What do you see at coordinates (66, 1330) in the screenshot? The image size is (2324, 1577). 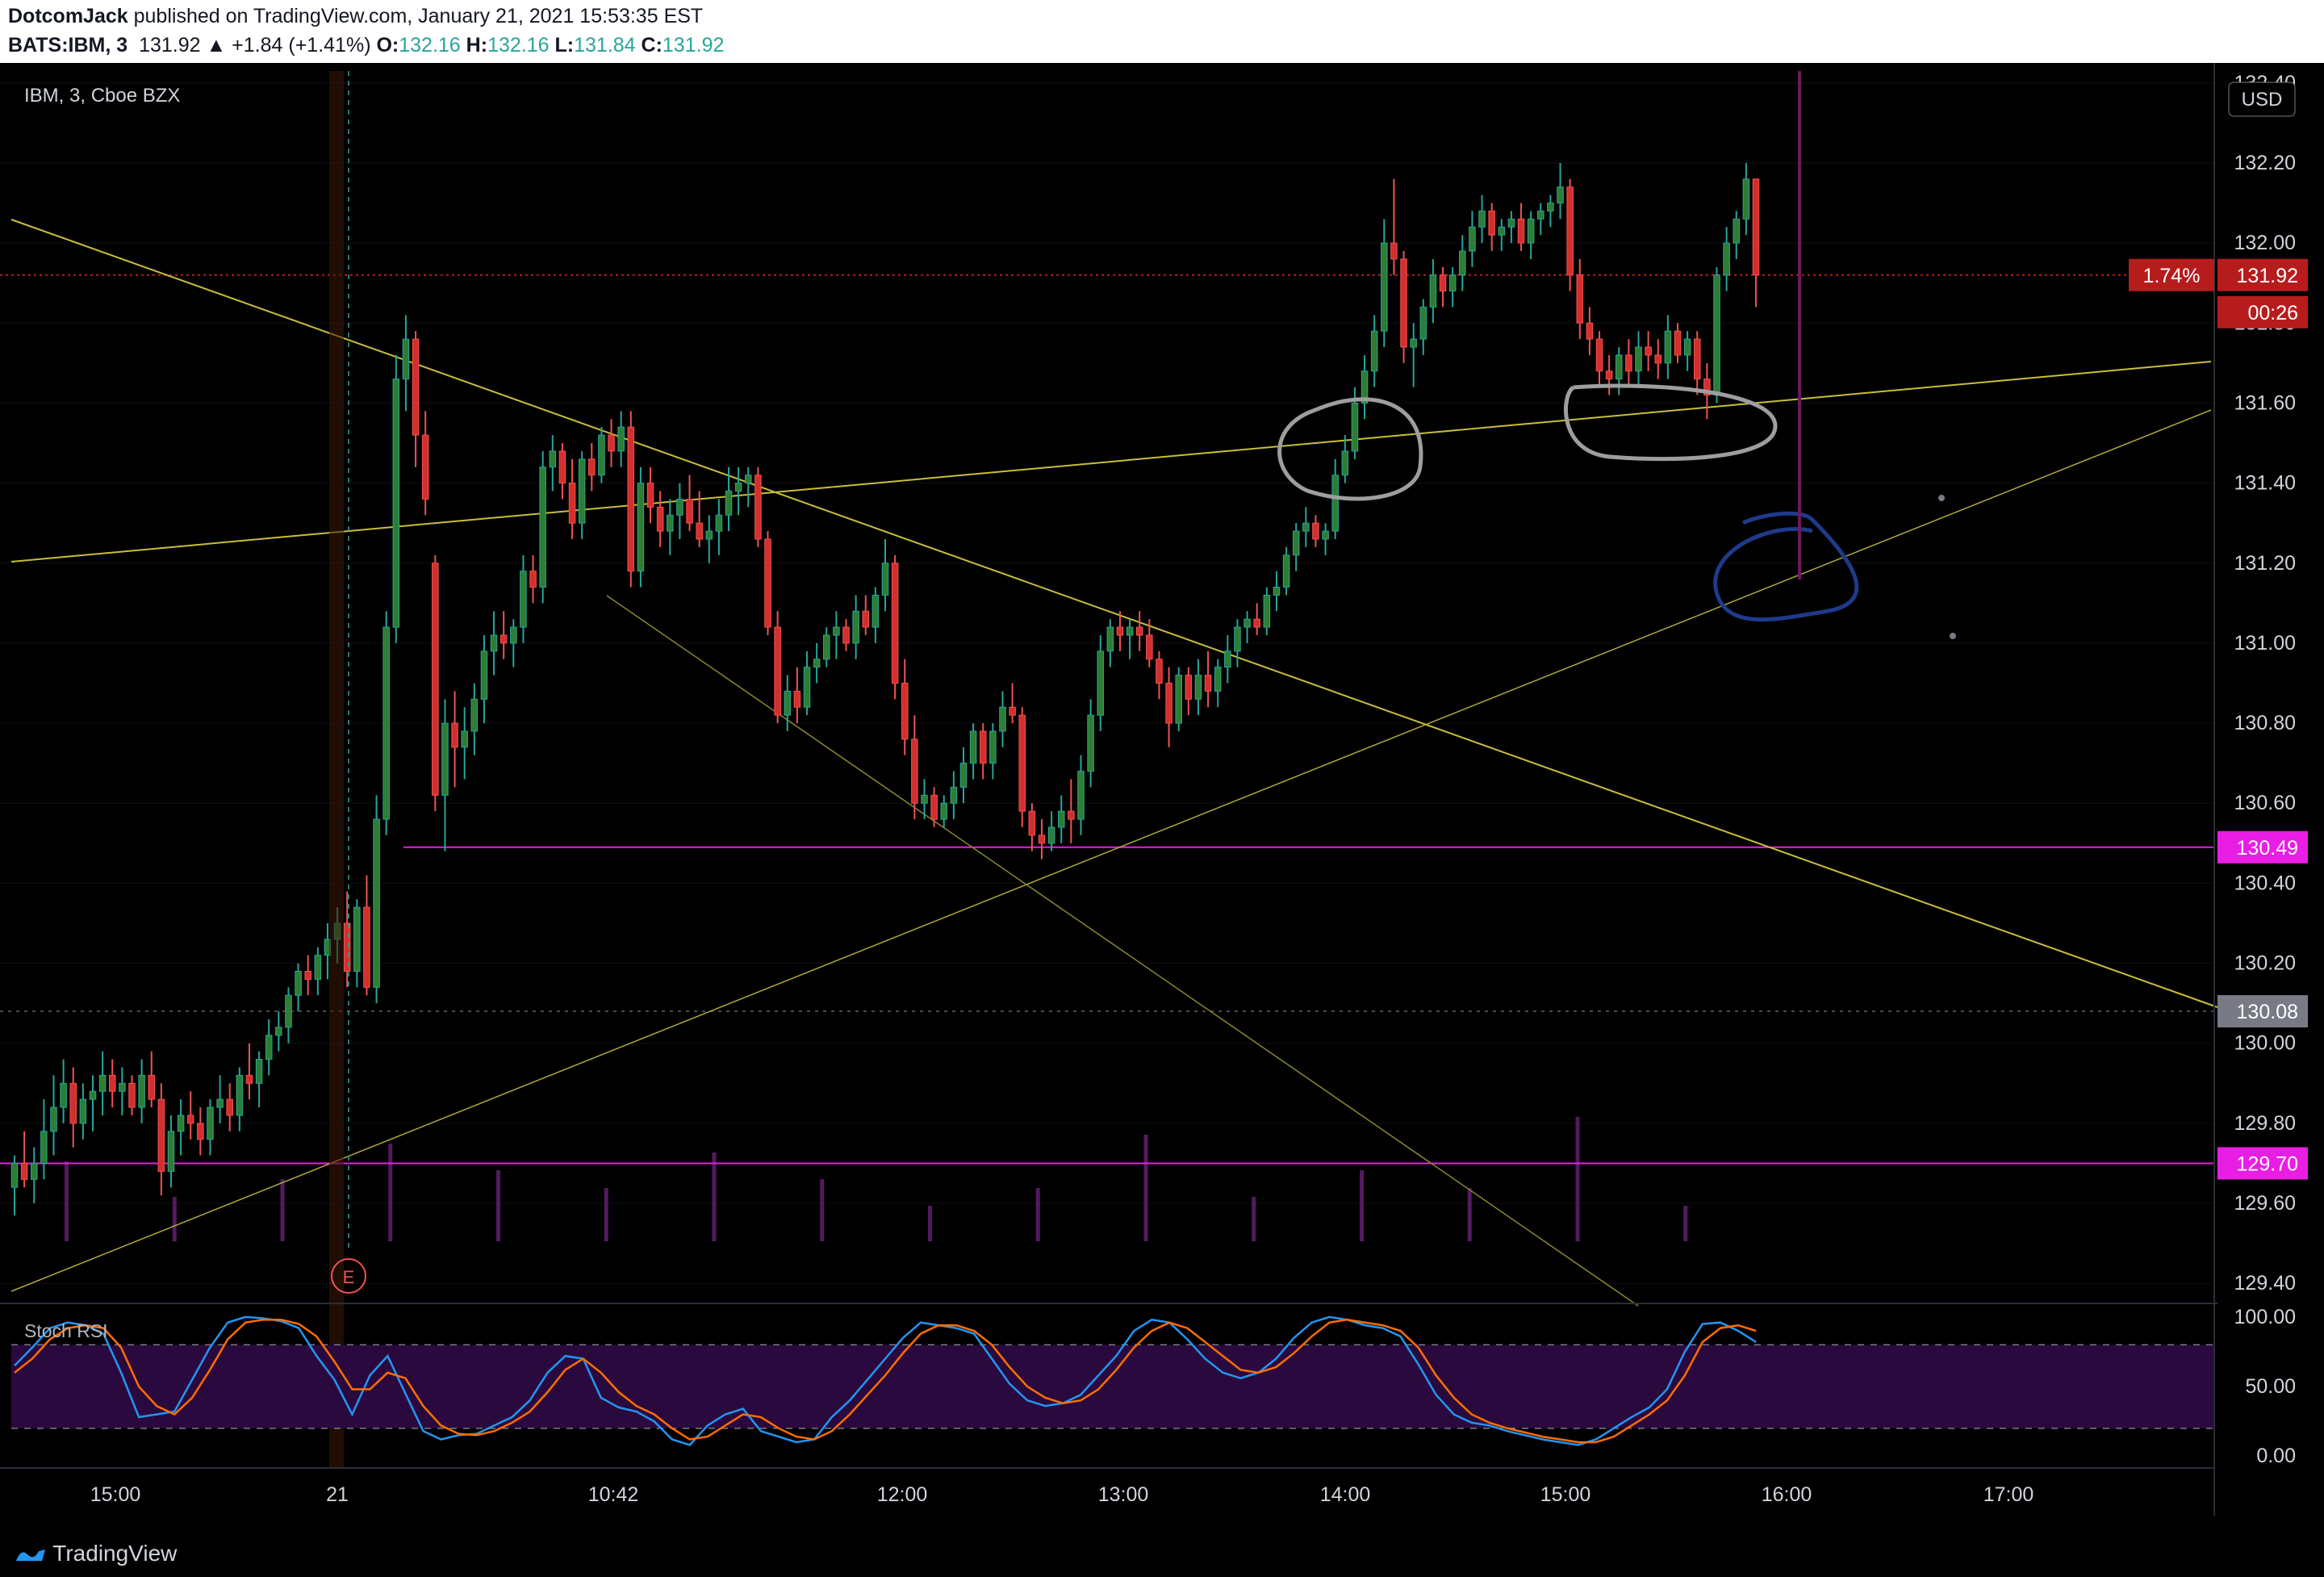 I see `indicator-title: Stoch RSI` at bounding box center [66, 1330].